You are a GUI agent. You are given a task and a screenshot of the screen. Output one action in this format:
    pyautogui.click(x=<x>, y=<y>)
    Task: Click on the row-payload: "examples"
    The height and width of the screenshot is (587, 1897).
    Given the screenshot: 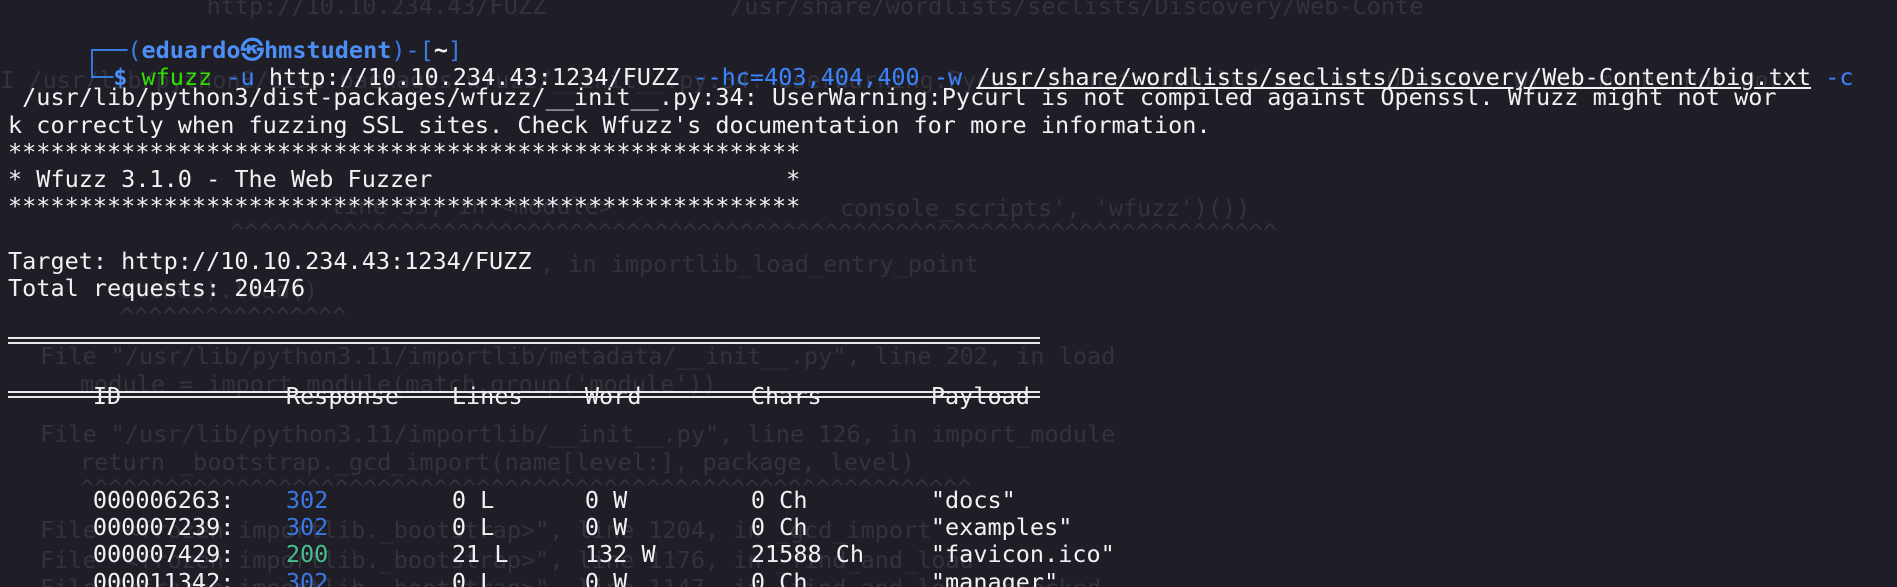 What is the action you would take?
    pyautogui.click(x=1001, y=527)
    